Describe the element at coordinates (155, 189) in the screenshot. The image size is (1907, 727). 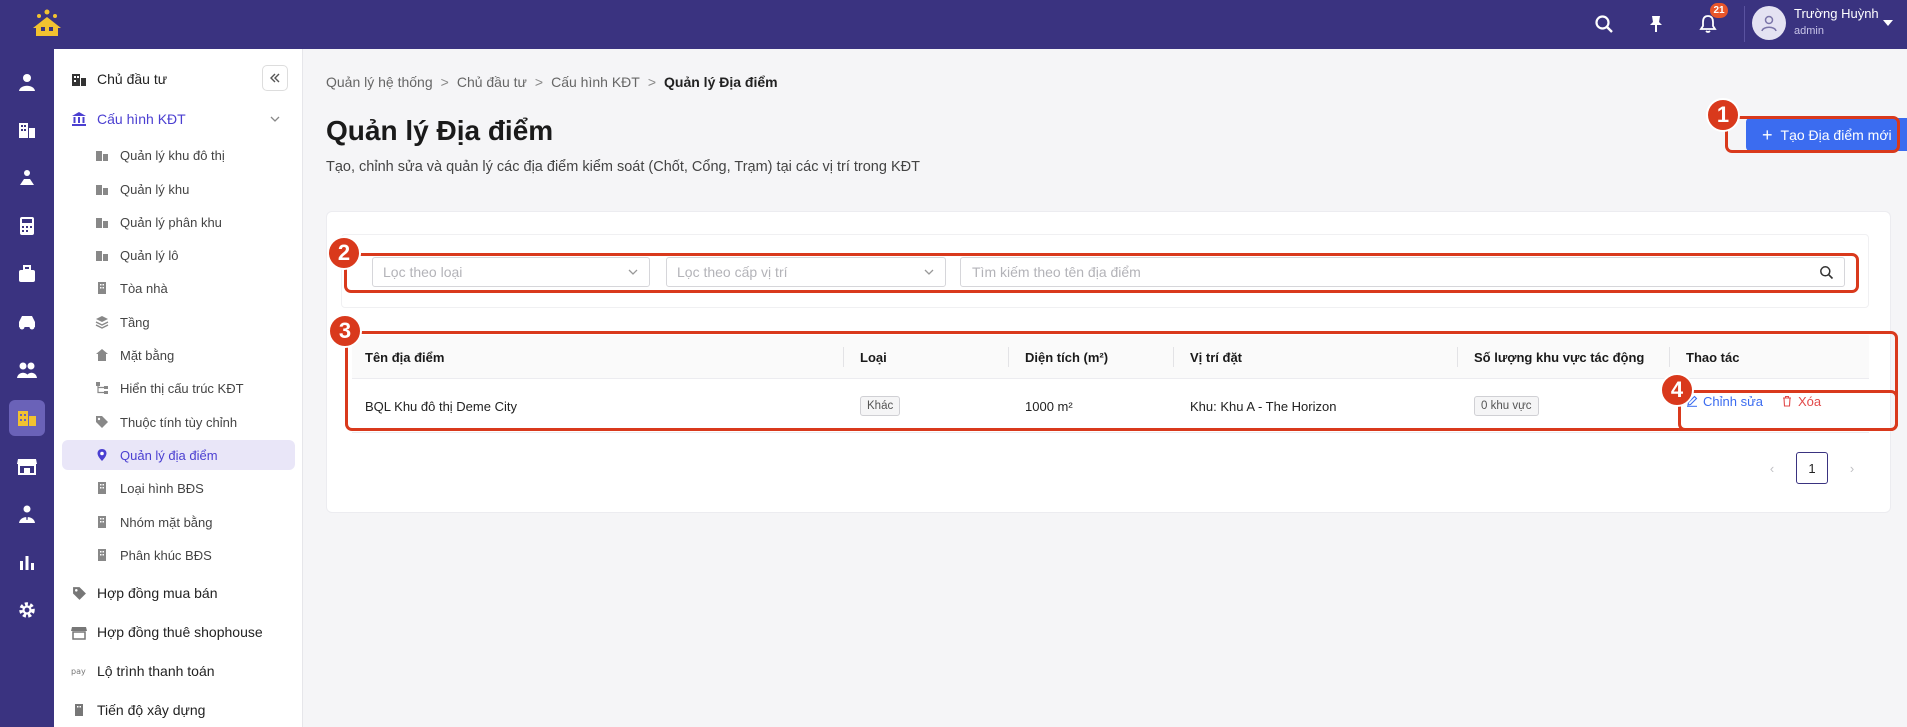
I see `sidebar-item-label: Quản lý khu` at that location.